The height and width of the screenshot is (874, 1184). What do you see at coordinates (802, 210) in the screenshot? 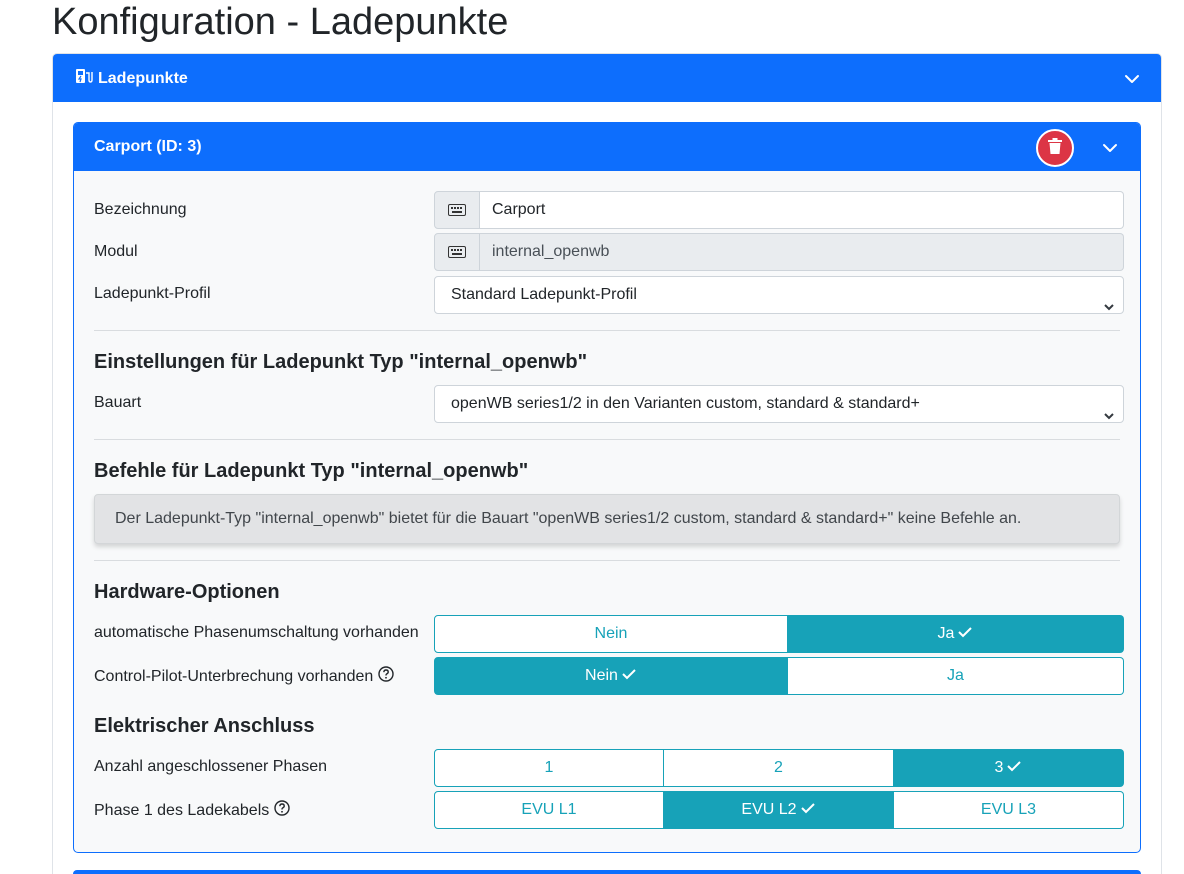
I see `name-input: Carport` at bounding box center [802, 210].